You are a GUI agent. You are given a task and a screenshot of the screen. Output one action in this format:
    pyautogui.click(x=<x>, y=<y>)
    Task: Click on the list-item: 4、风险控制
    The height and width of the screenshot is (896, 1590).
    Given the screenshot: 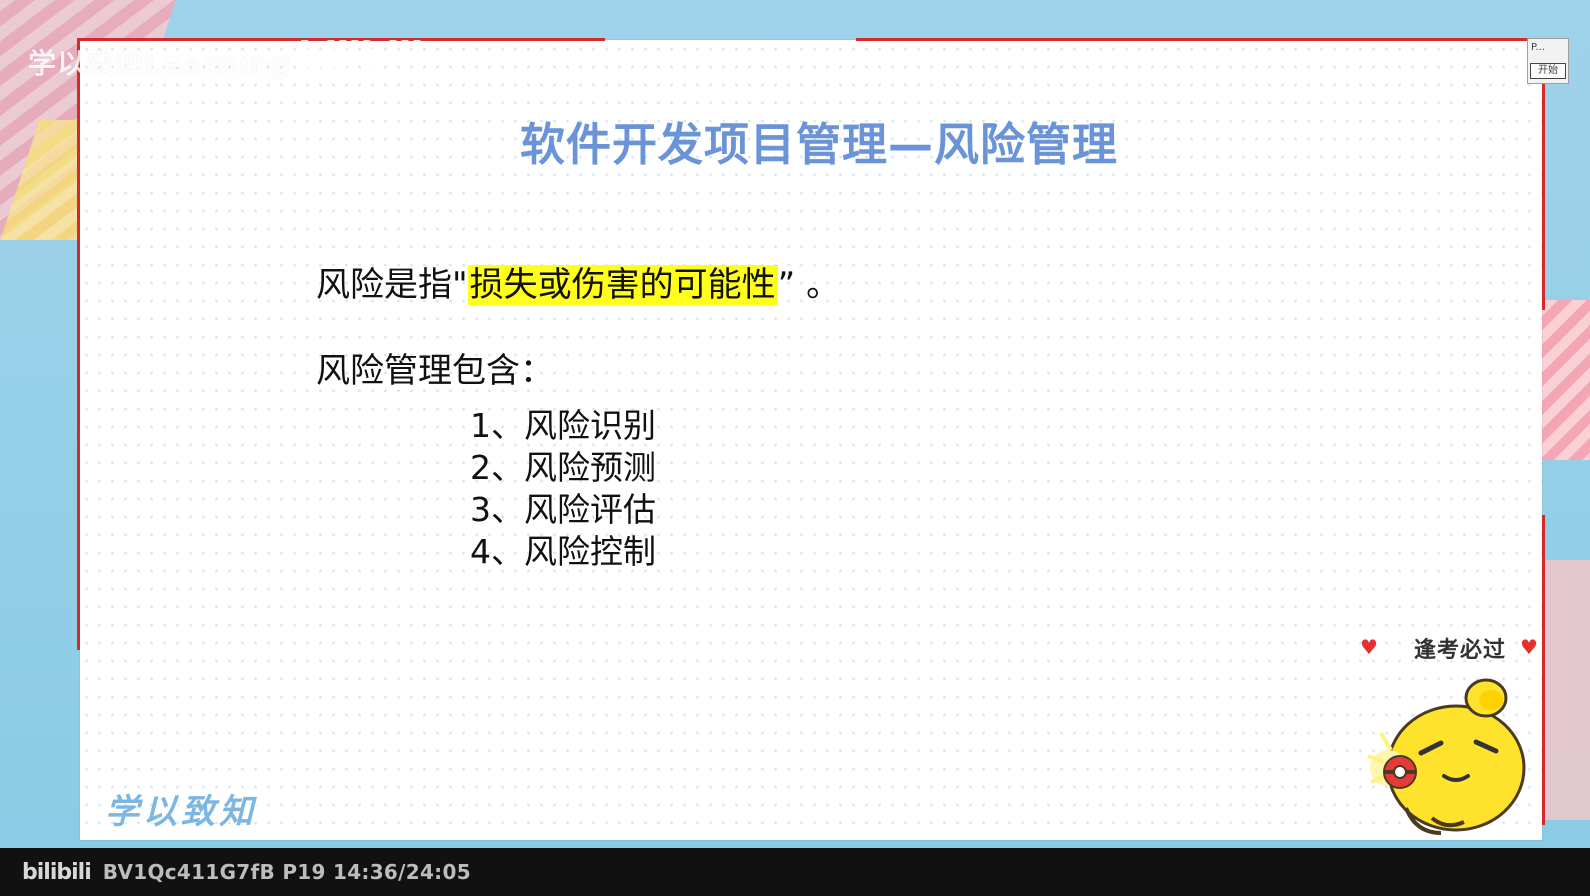 What is the action you would take?
    pyautogui.click(x=563, y=551)
    